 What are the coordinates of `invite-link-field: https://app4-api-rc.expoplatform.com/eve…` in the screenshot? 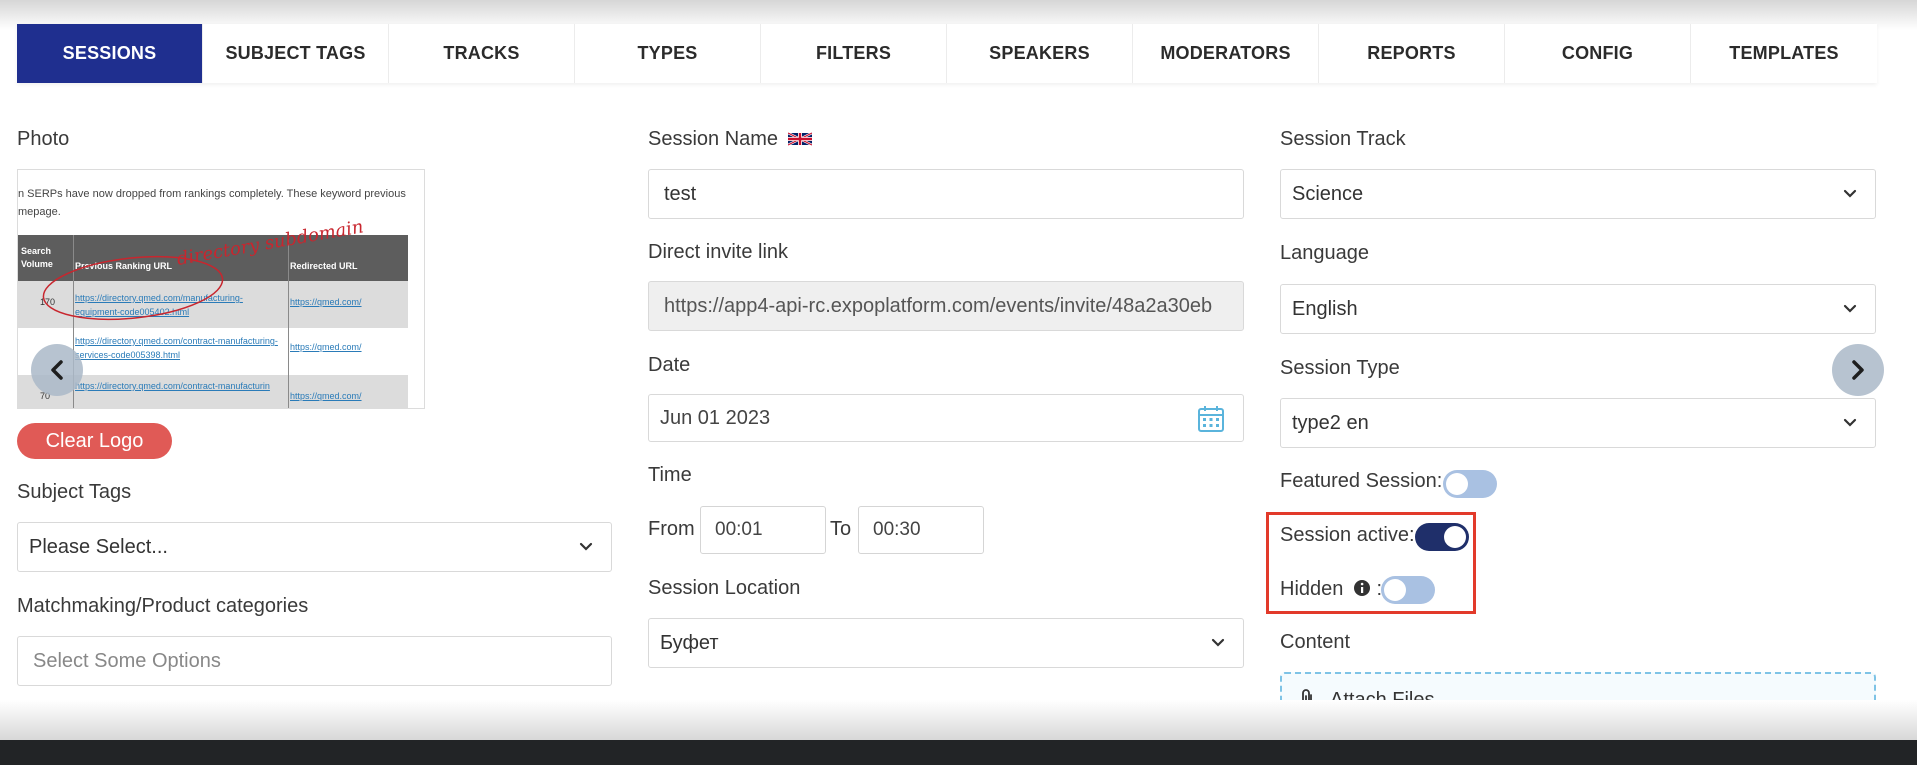 It's located at (946, 306).